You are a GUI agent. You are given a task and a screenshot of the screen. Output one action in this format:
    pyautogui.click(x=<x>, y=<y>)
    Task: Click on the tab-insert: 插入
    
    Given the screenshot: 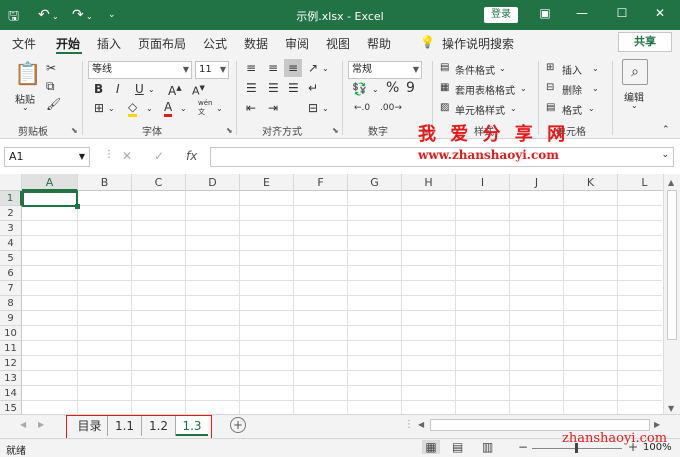 What is the action you would take?
    pyautogui.click(x=109, y=43)
    